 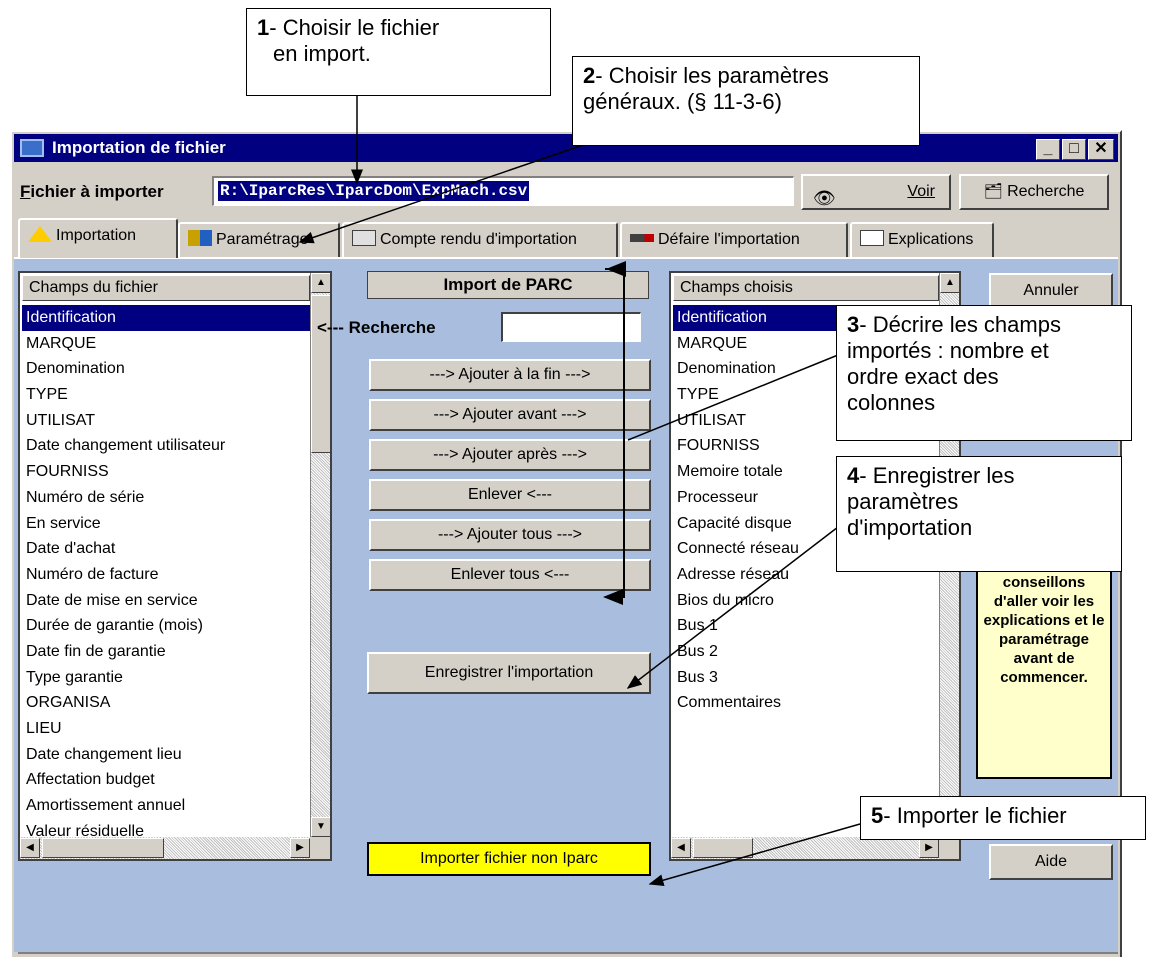 What do you see at coordinates (166, 395) in the screenshot?
I see `left-item: TYPE` at bounding box center [166, 395].